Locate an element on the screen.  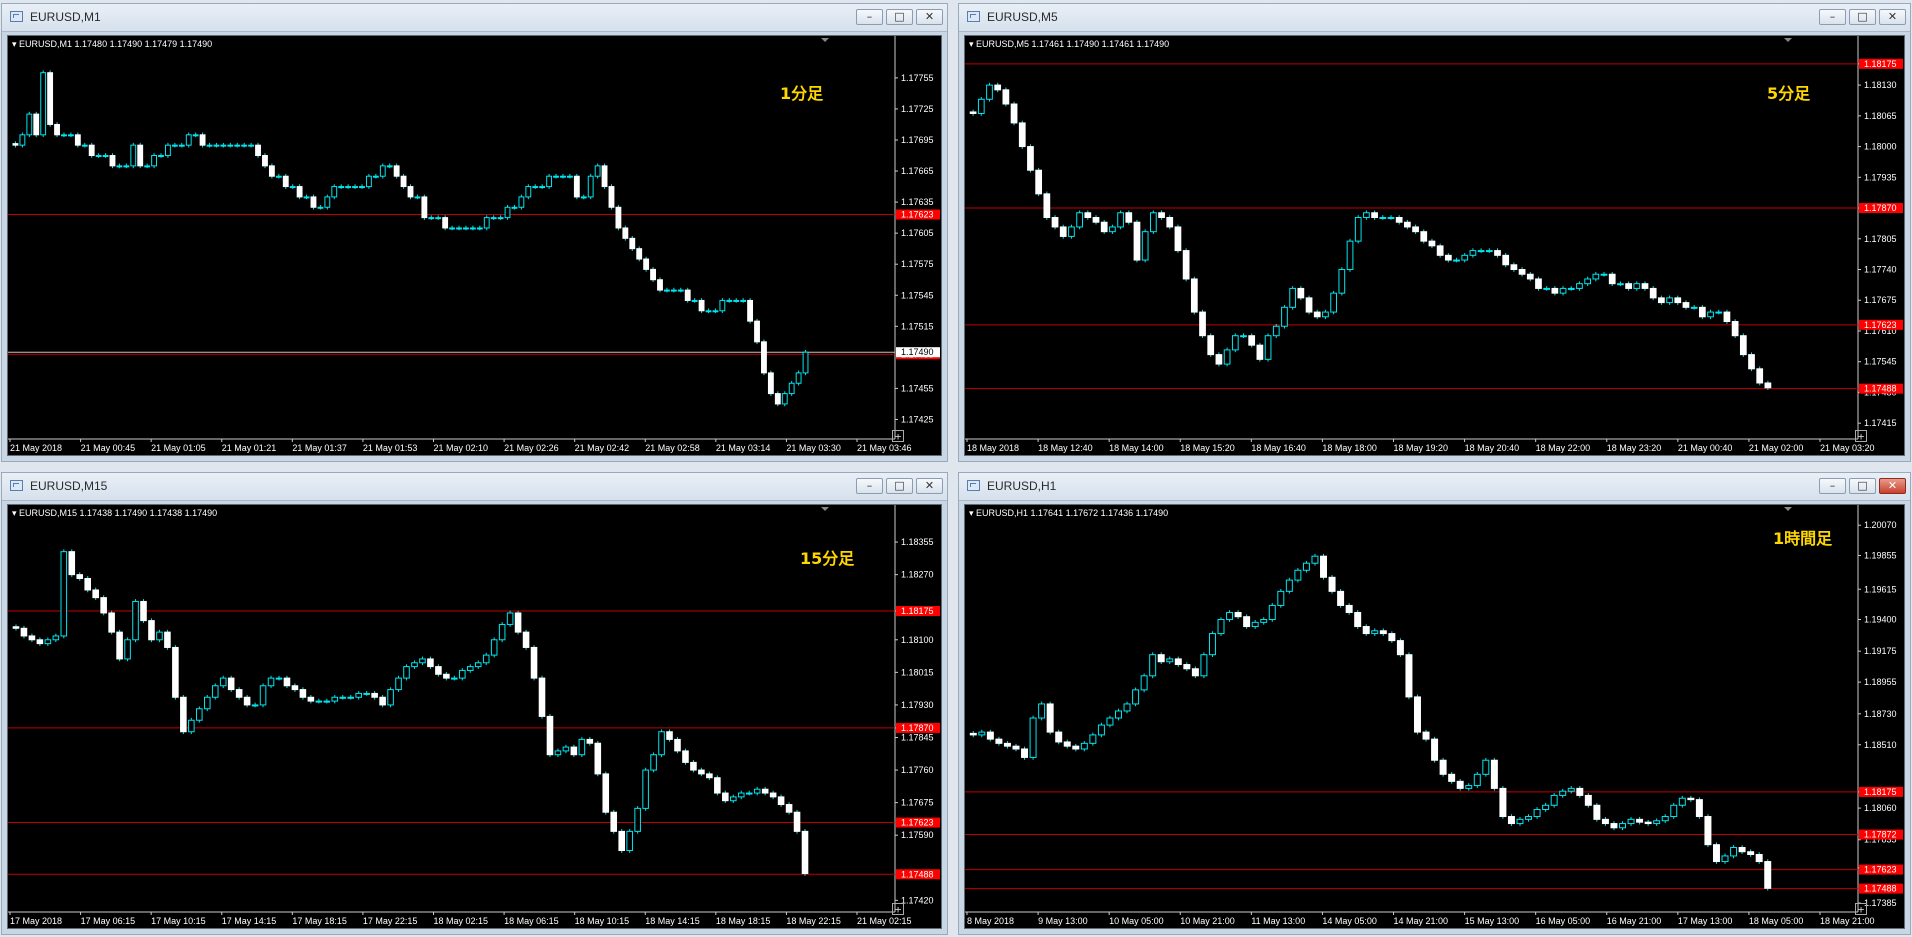
shift-marker is located at coordinates (825, 40).